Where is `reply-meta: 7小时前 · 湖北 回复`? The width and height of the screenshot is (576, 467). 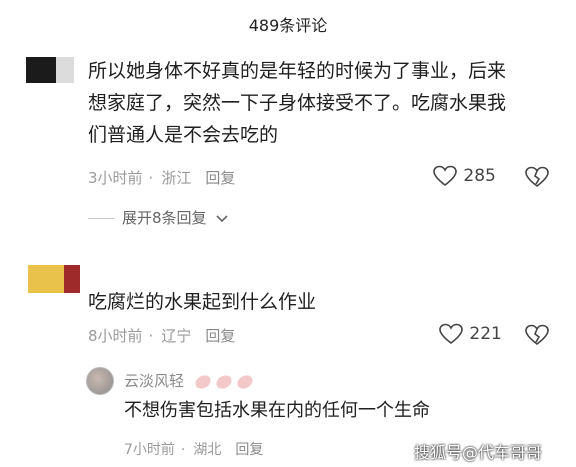
reply-meta: 7小时前 · 湖北 回复 is located at coordinates (193, 449).